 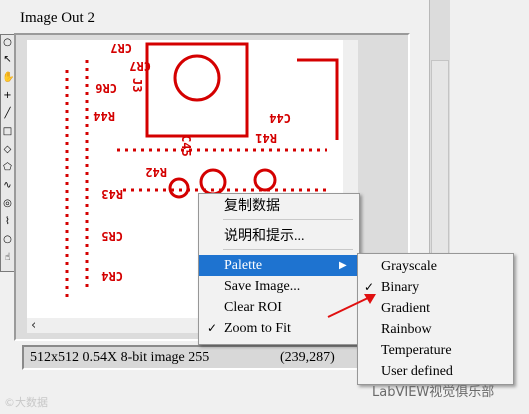 I want to click on palette-item-grayscale: Grayscale, so click(x=435, y=266).